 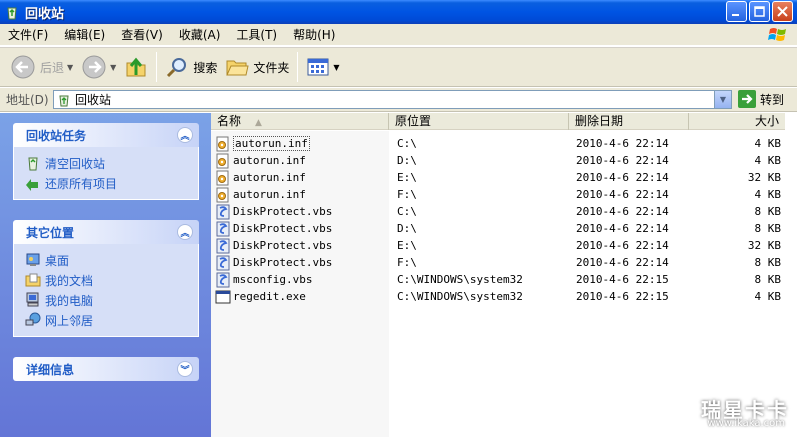 I want to click on file-row: DiskProtect.vbs E:\ 2010-4-6 22:14 32 KB, so click(x=504, y=245).